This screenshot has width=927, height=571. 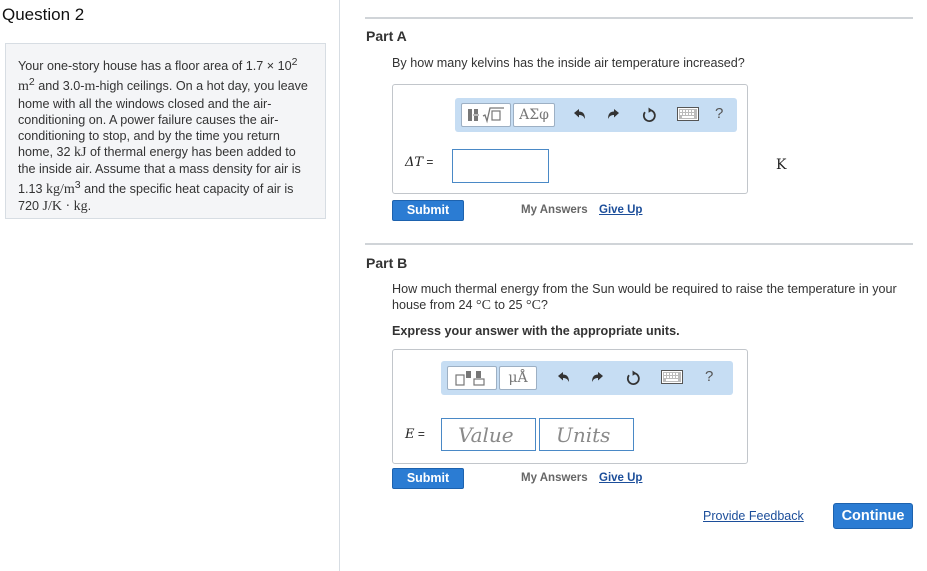 What do you see at coordinates (554, 478) in the screenshot?
I see `part-b-my-answers-link: My Answers` at bounding box center [554, 478].